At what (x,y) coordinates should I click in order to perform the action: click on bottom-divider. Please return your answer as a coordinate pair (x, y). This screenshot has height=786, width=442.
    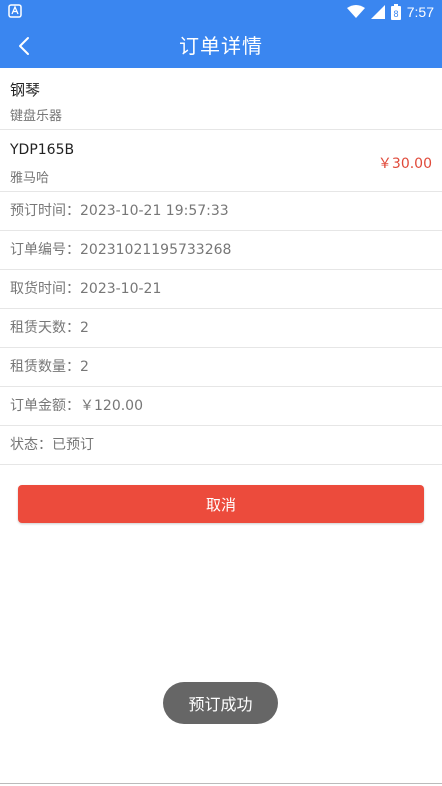
    Looking at the image, I should click on (221, 783).